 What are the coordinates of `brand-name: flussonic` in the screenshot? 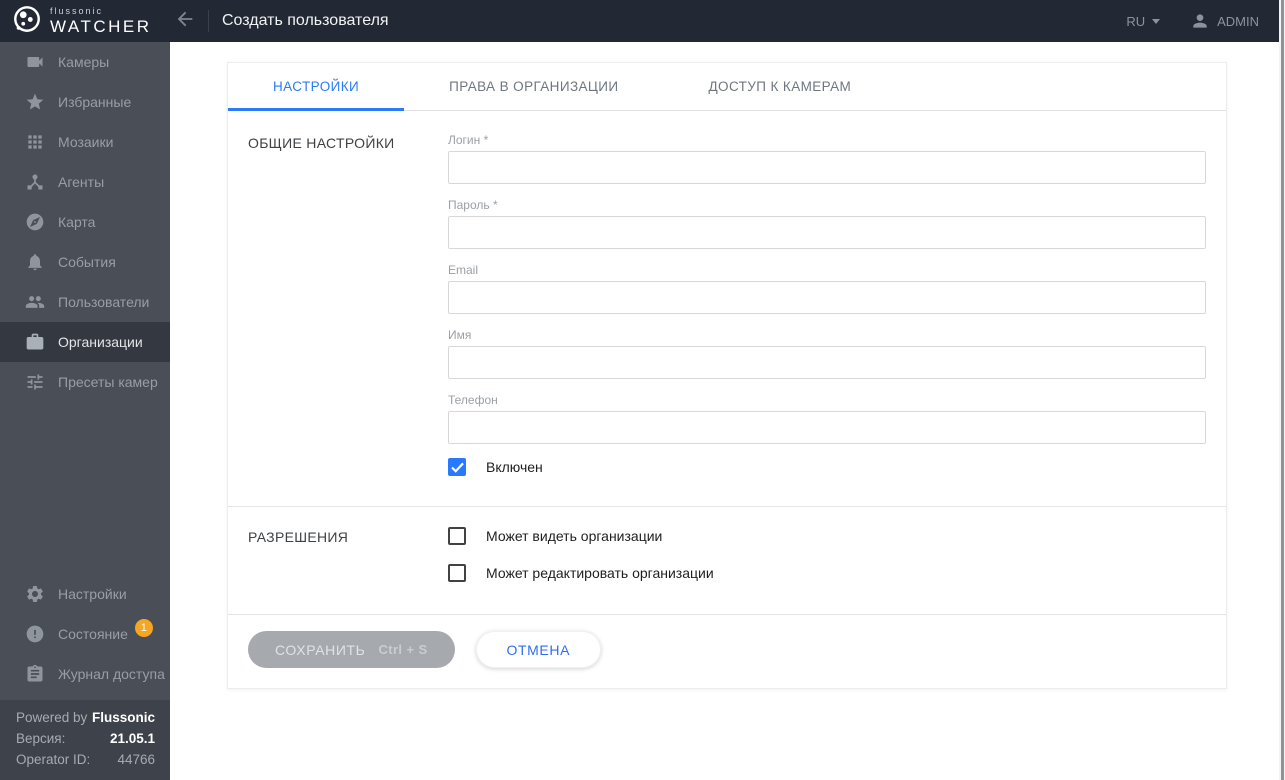 It's located at (77, 11).